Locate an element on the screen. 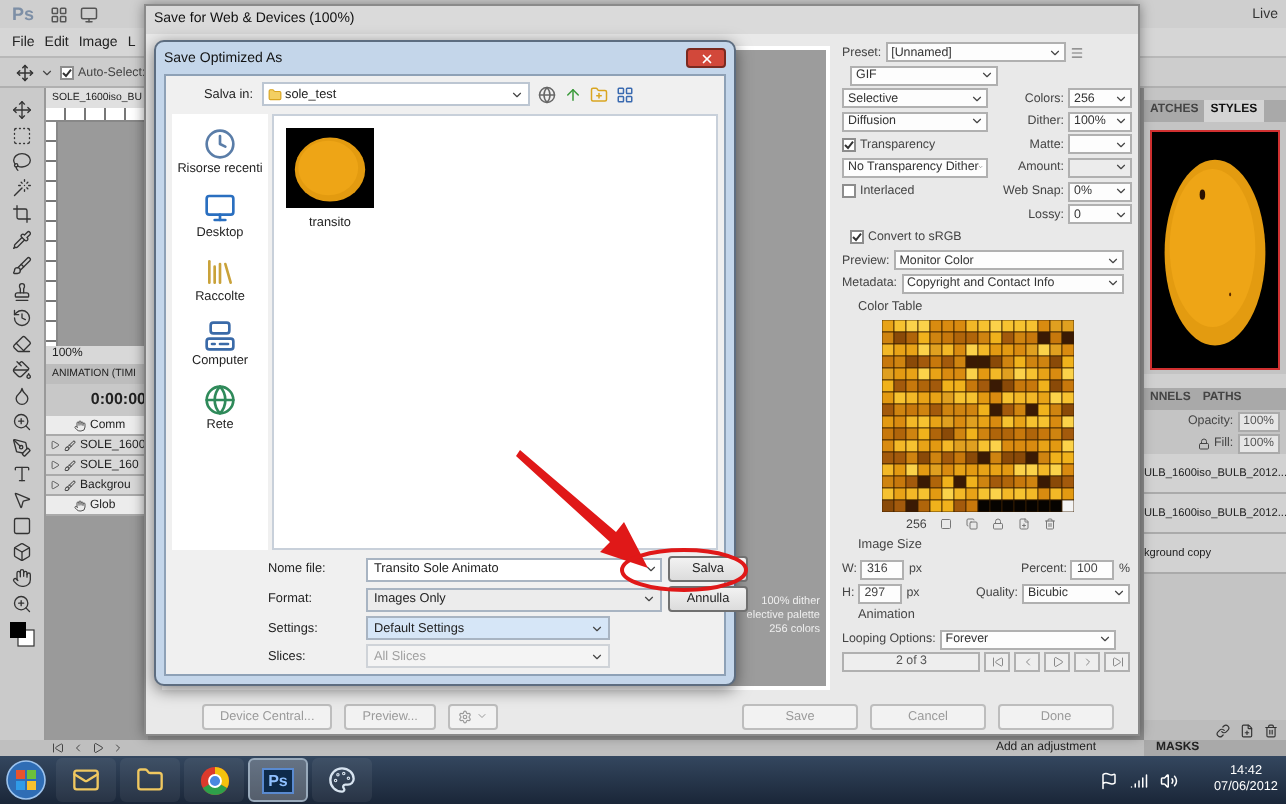 Image resolution: width=1286 pixels, height=804 pixels. taskbar-button: Ps is located at coordinates (278, 780).